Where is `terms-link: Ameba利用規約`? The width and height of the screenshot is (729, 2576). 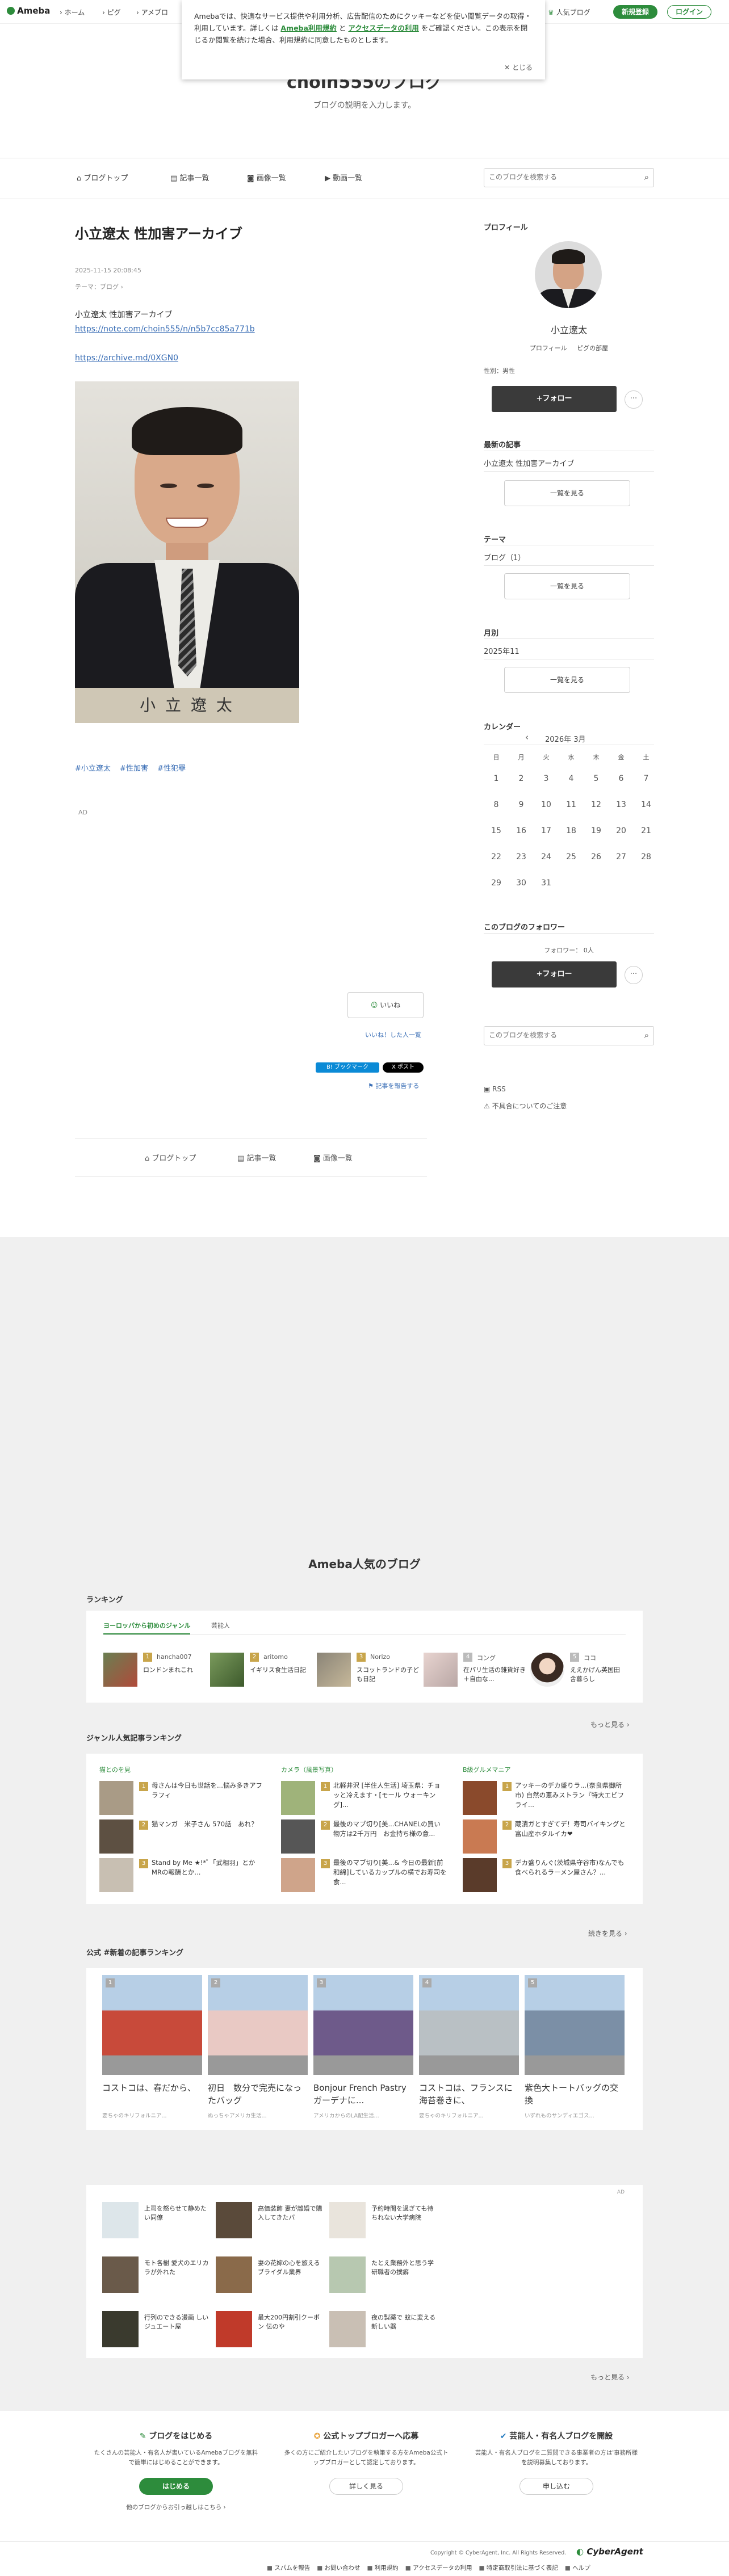
terms-link: Ameba利用規約 is located at coordinates (309, 28).